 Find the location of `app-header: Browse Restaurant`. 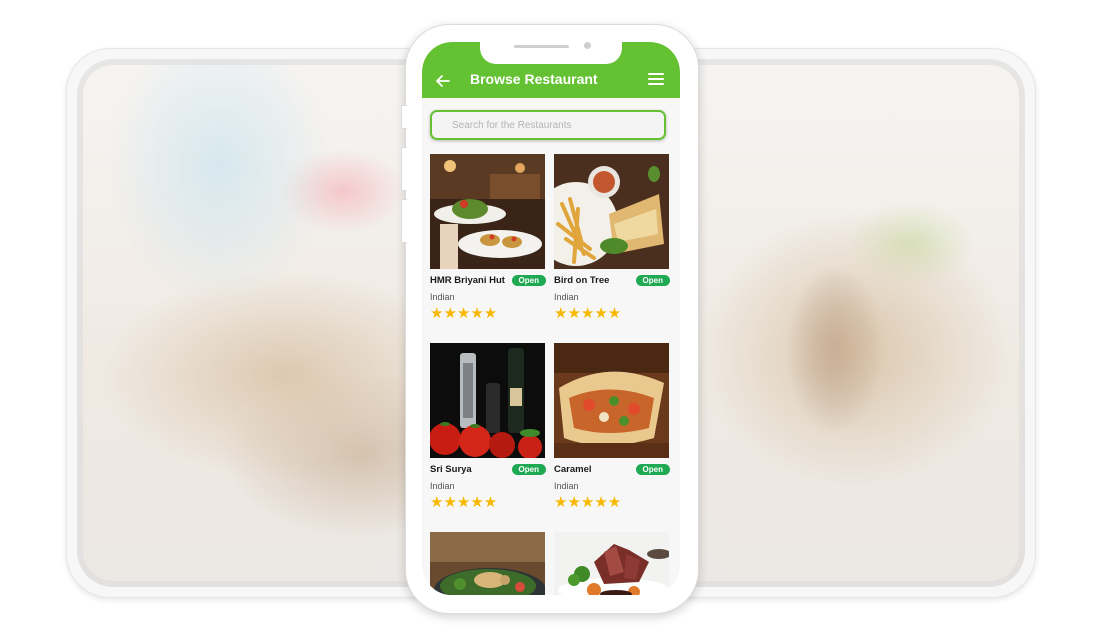

app-header: Browse Restaurant is located at coordinates (551, 70).